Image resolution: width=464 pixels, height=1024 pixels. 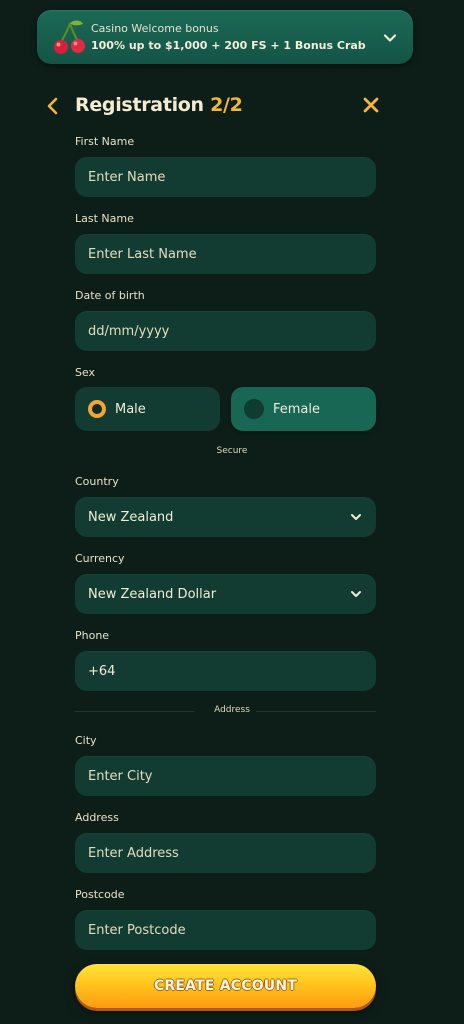 What do you see at coordinates (225, 930) in the screenshot?
I see `postcode-input: Enter Postcode` at bounding box center [225, 930].